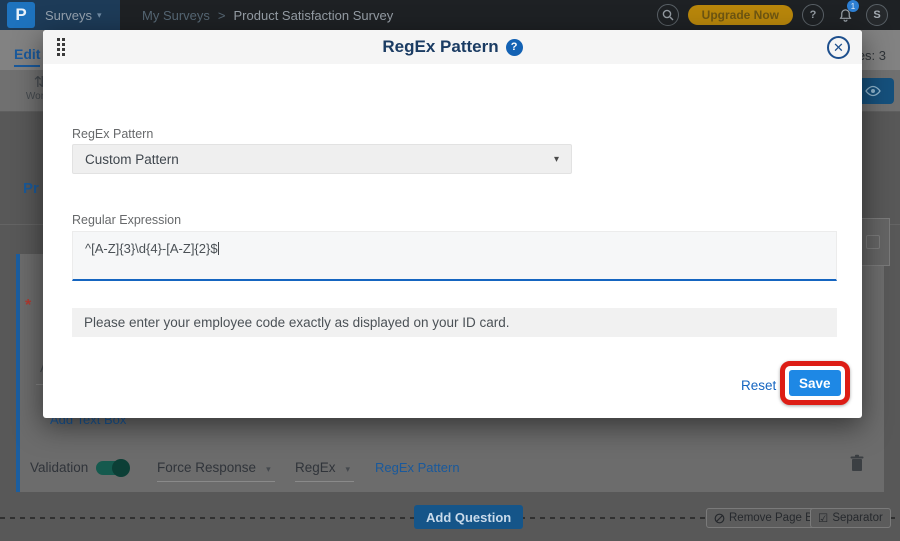 This screenshot has width=900, height=541. I want to click on upgrade-now-button: Upgrade Now, so click(740, 15).